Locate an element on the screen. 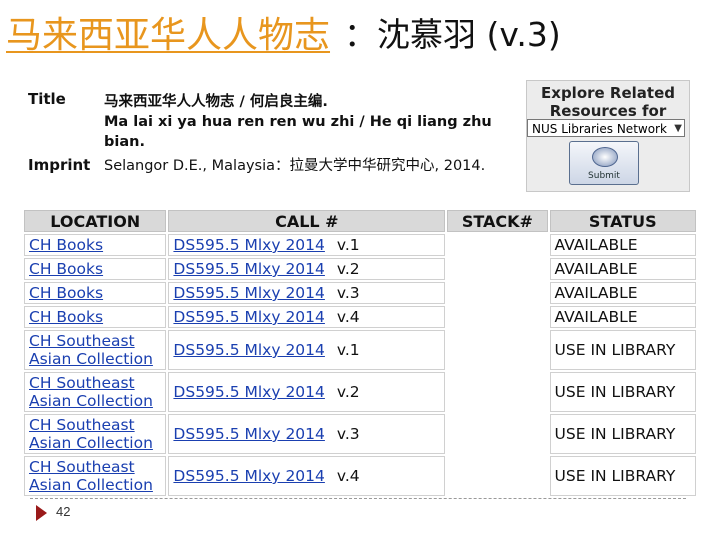 The height and width of the screenshot is (540, 720). title-rest: ：沈慕羽 (v.3) is located at coordinates (452, 32).